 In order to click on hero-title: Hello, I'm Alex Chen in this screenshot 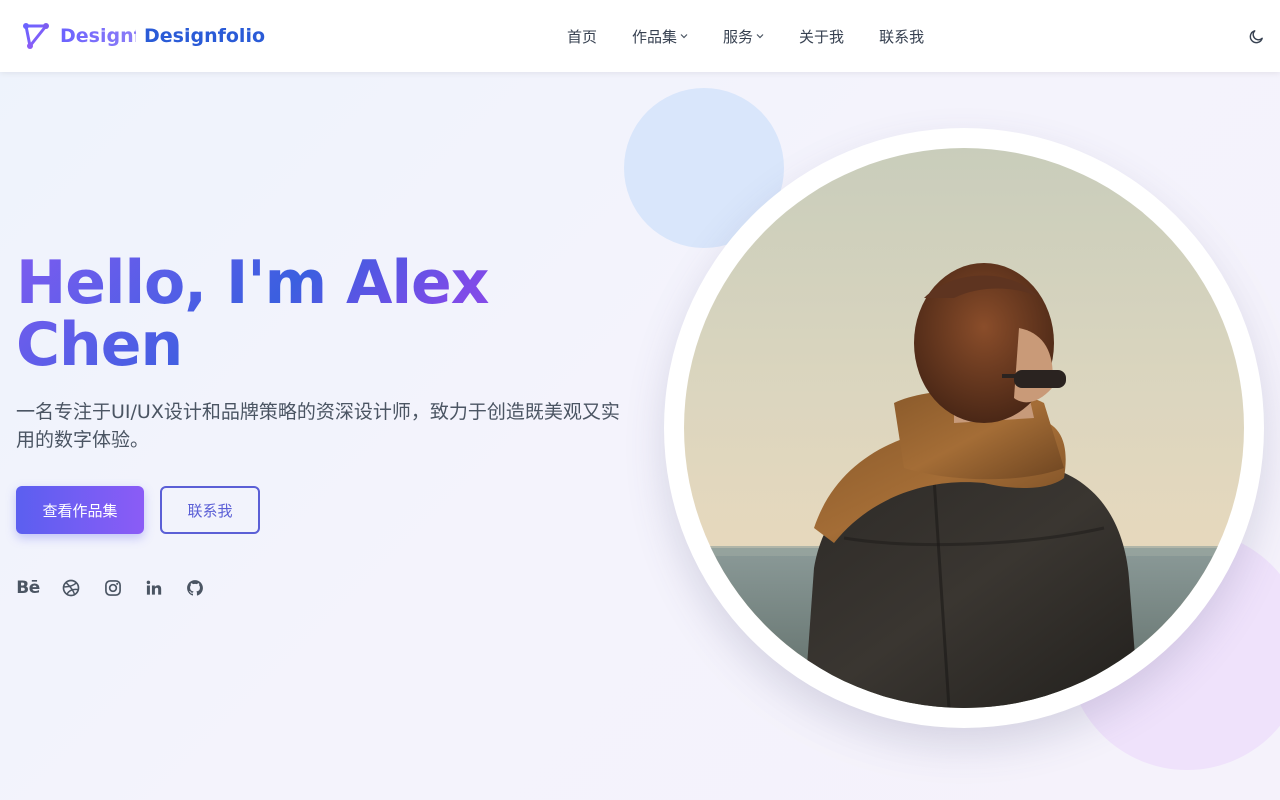, I will do `click(296, 314)`.